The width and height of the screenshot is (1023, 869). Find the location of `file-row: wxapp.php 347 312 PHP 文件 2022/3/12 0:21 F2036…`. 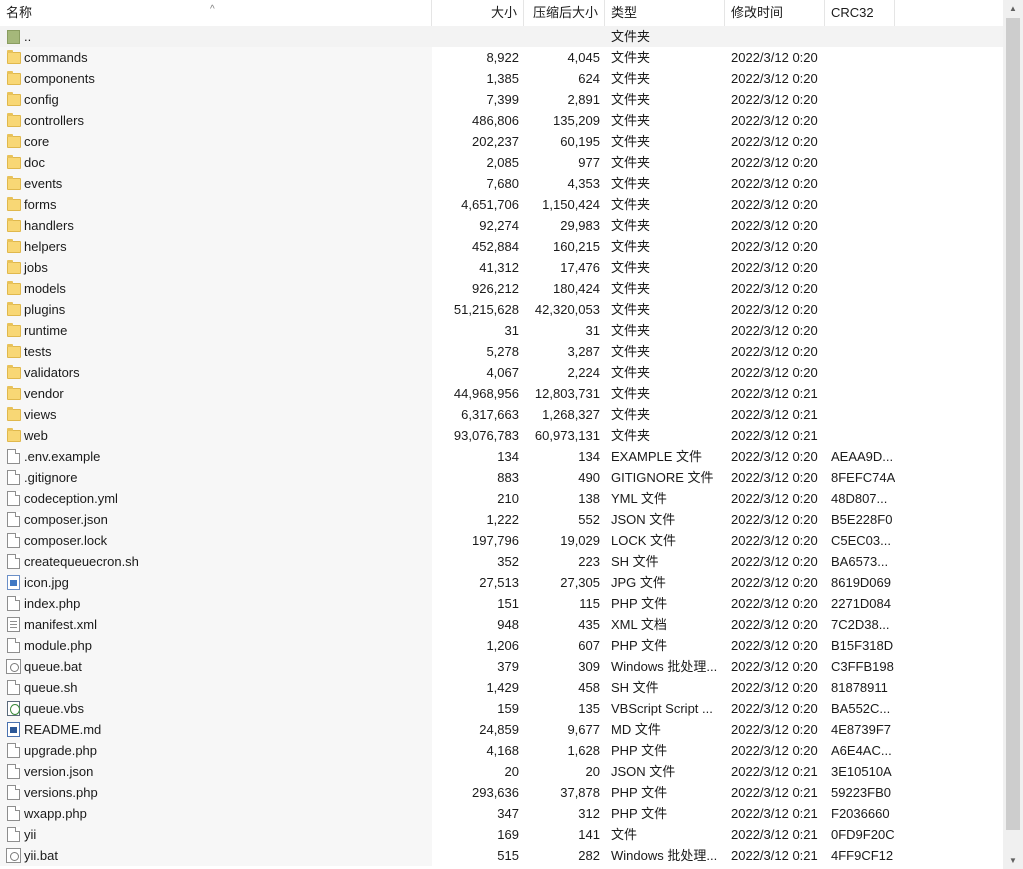

file-row: wxapp.php 347 312 PHP 文件 2022/3/12 0:21 F2036… is located at coordinates (501, 813).